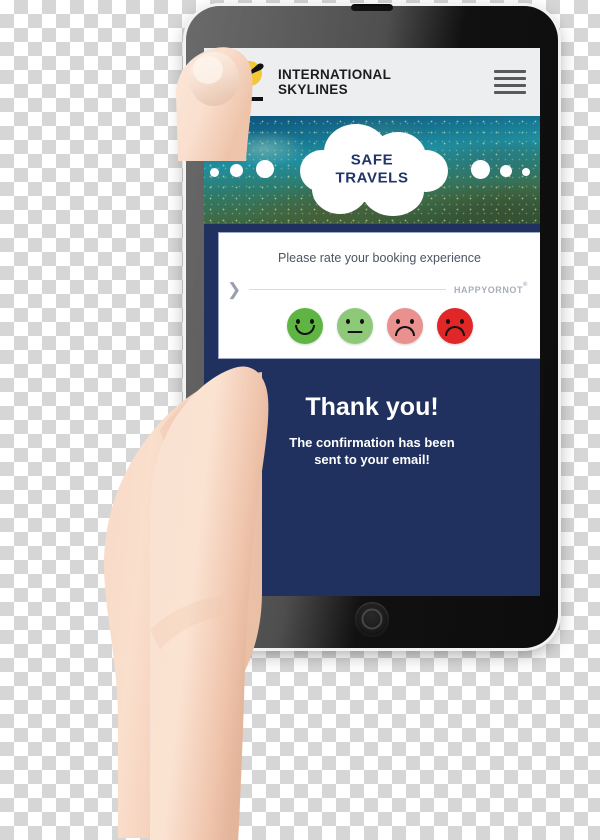  I want to click on smiley-very-unhappy, so click(454, 326).